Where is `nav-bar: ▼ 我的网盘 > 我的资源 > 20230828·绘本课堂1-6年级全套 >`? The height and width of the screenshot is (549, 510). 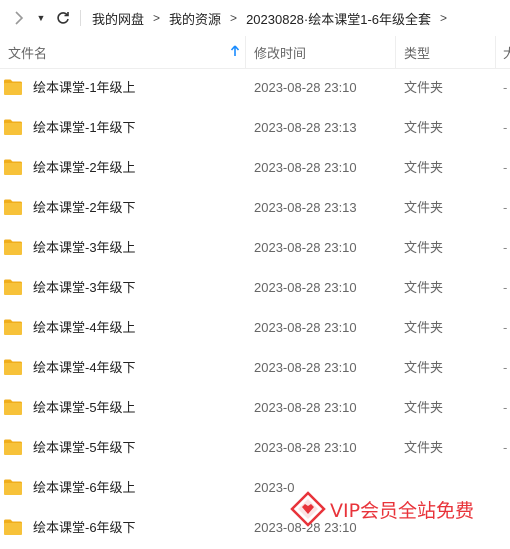
nav-bar: ▼ 我的网盘 > 我的资源 > 20230828·绘本课堂1-6年级全套 > is located at coordinates (255, 18).